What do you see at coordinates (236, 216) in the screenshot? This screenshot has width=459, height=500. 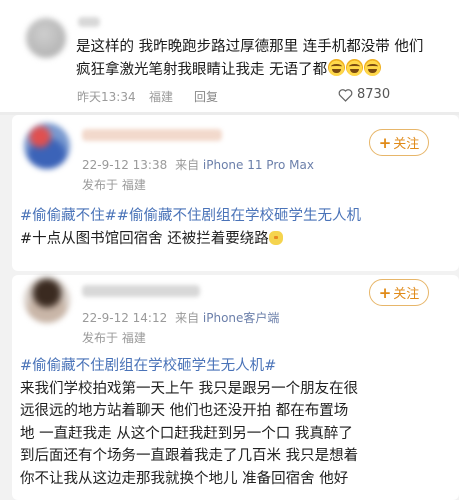 I see `topic-hashtag-link: #偷偷藏不住##偷偷藏不住剧组在学校砸学生无人机` at bounding box center [236, 216].